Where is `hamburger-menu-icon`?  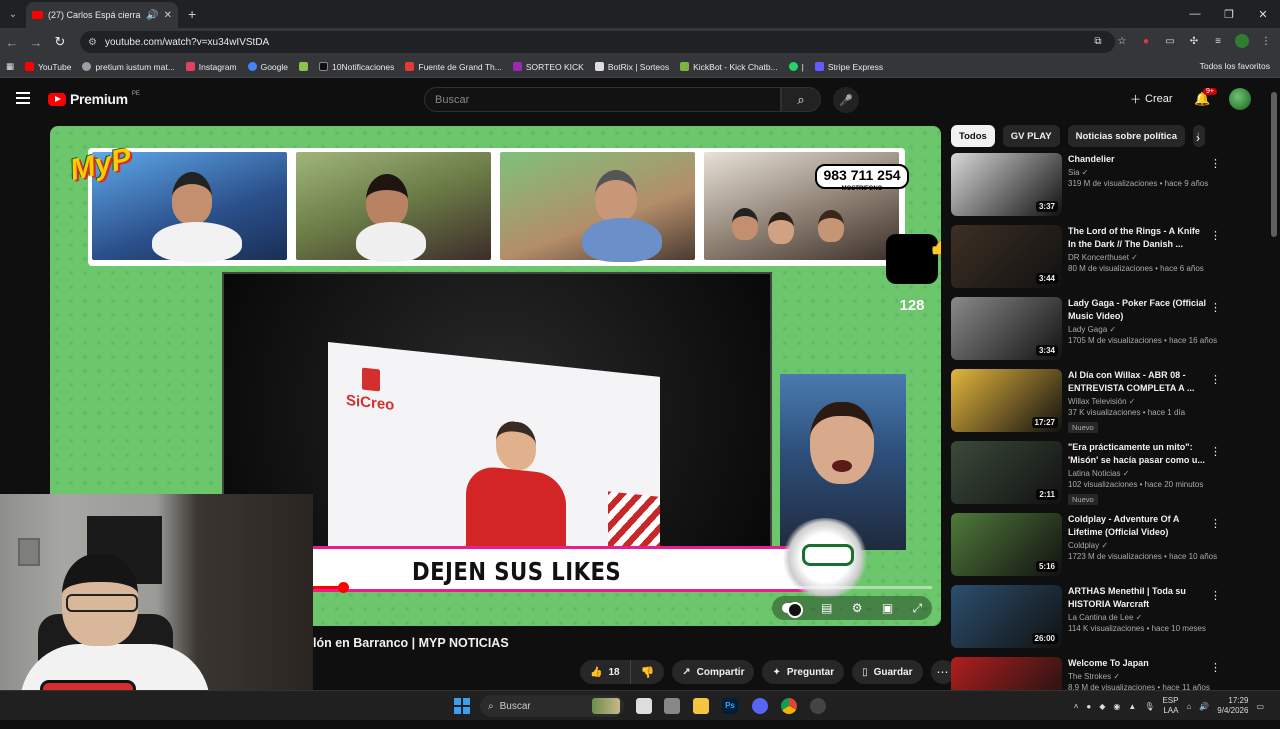 hamburger-menu-icon is located at coordinates (23, 98).